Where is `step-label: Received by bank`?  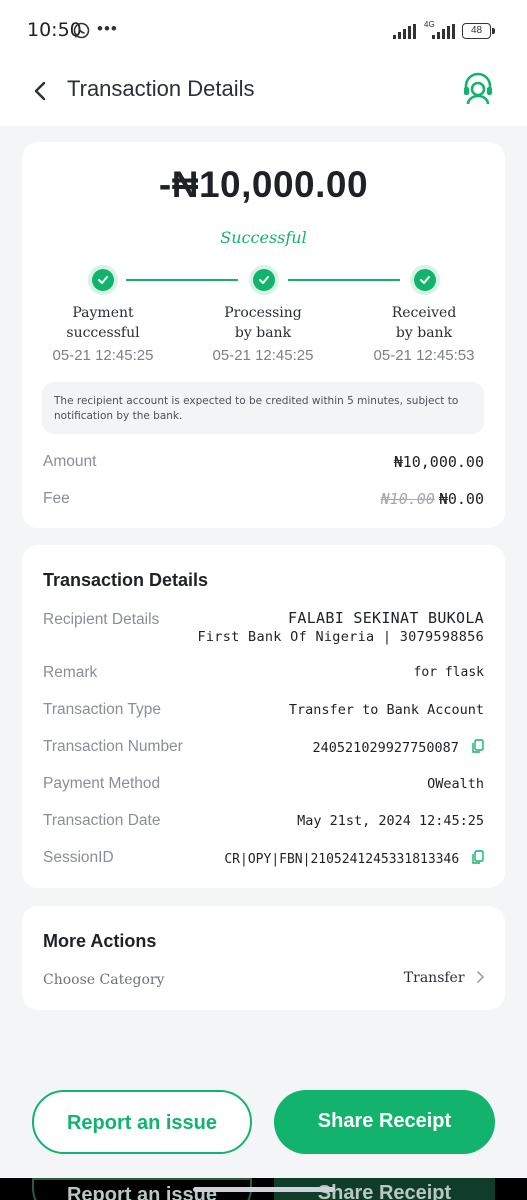
step-label: Received by bank is located at coordinates (424, 323).